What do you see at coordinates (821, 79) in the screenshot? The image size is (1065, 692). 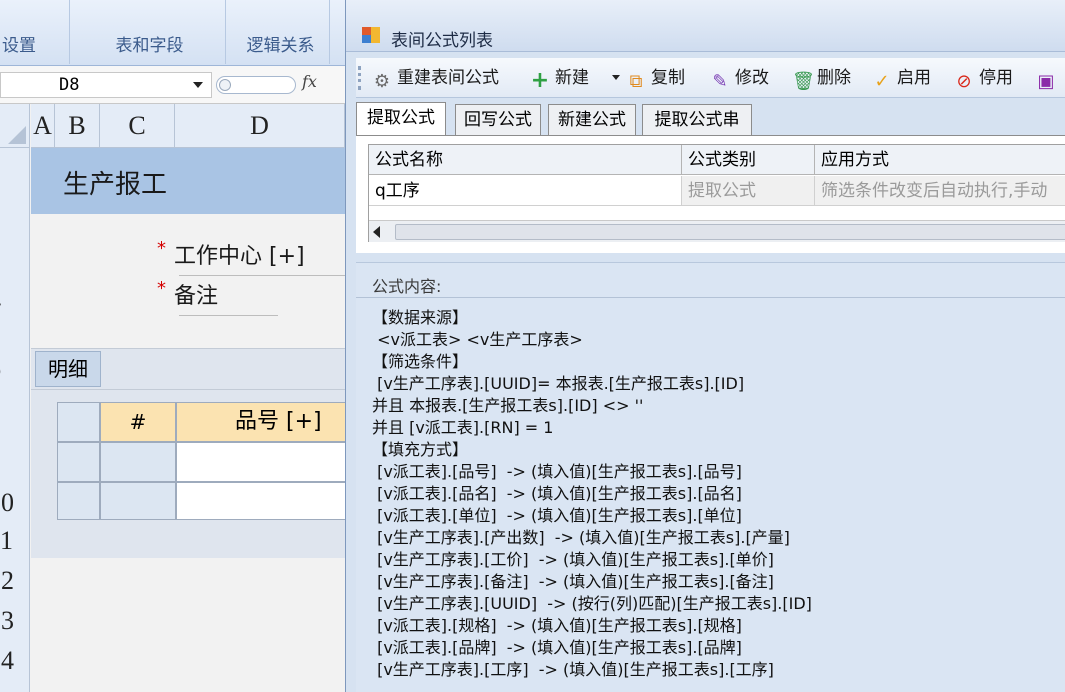 I see `delete-button: 🗑 删除` at bounding box center [821, 79].